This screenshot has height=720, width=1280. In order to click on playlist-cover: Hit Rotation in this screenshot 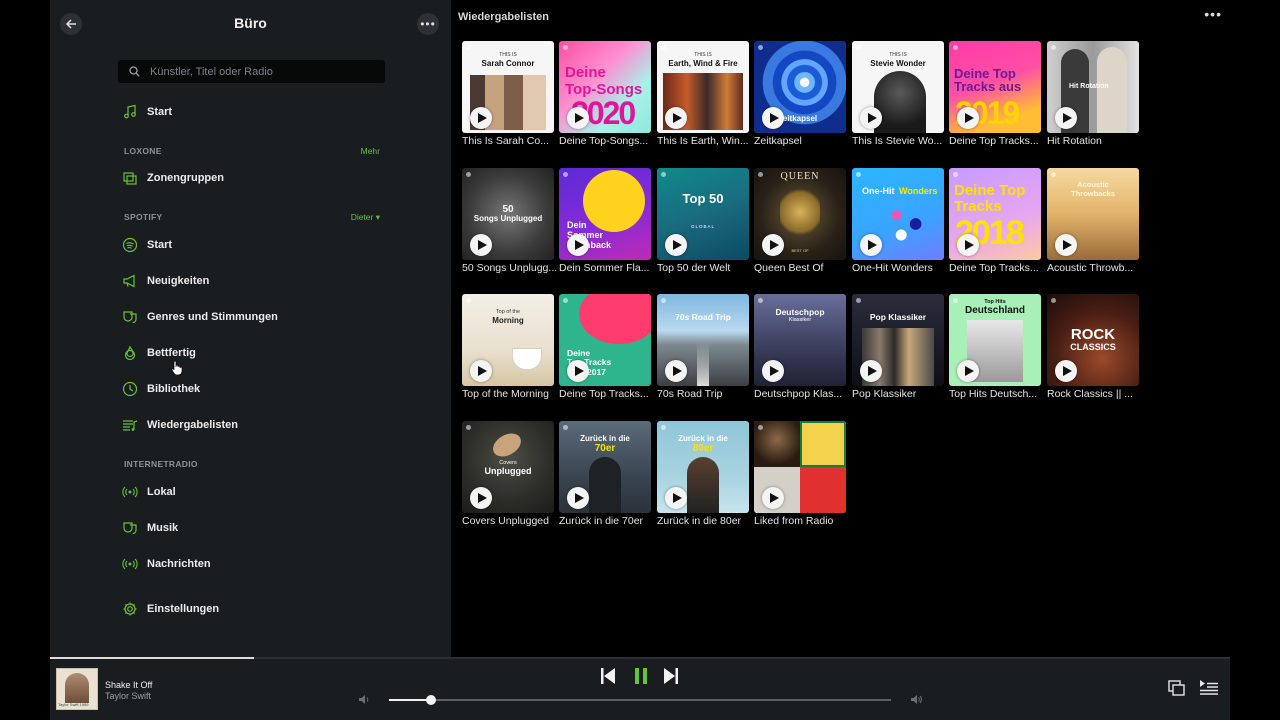, I will do `click(1093, 87)`.